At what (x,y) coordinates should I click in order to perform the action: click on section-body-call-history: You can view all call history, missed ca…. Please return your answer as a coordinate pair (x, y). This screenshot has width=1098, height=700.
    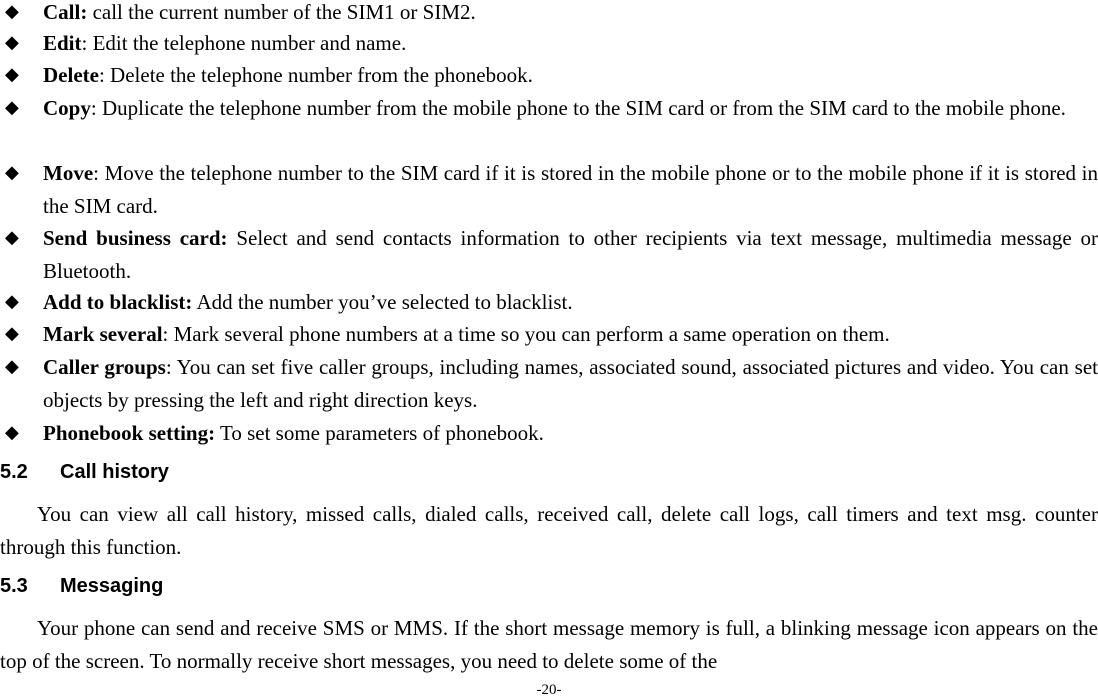
    Looking at the image, I should click on (549, 530).